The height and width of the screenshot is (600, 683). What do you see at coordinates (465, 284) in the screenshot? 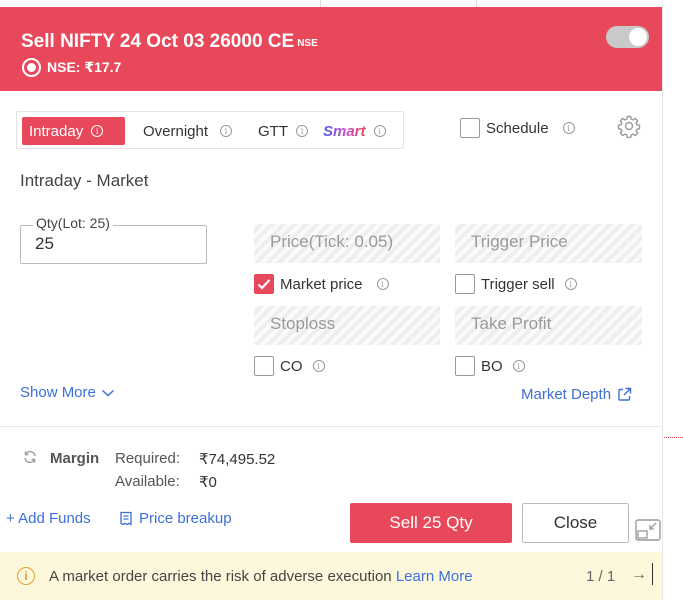
I see `trigger-sell-checkbox` at bounding box center [465, 284].